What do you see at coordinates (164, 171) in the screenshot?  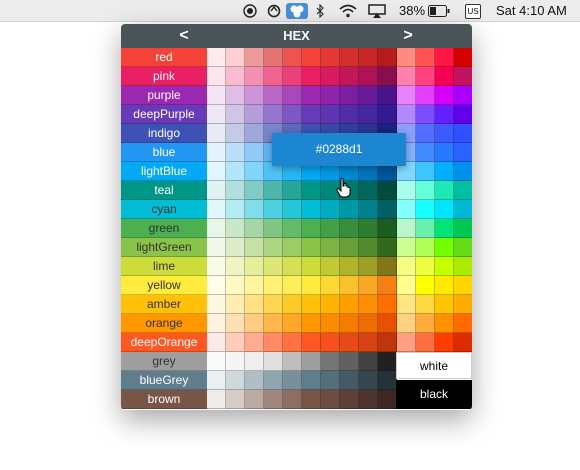 I see `color-label-lightBlue: lightBlue` at bounding box center [164, 171].